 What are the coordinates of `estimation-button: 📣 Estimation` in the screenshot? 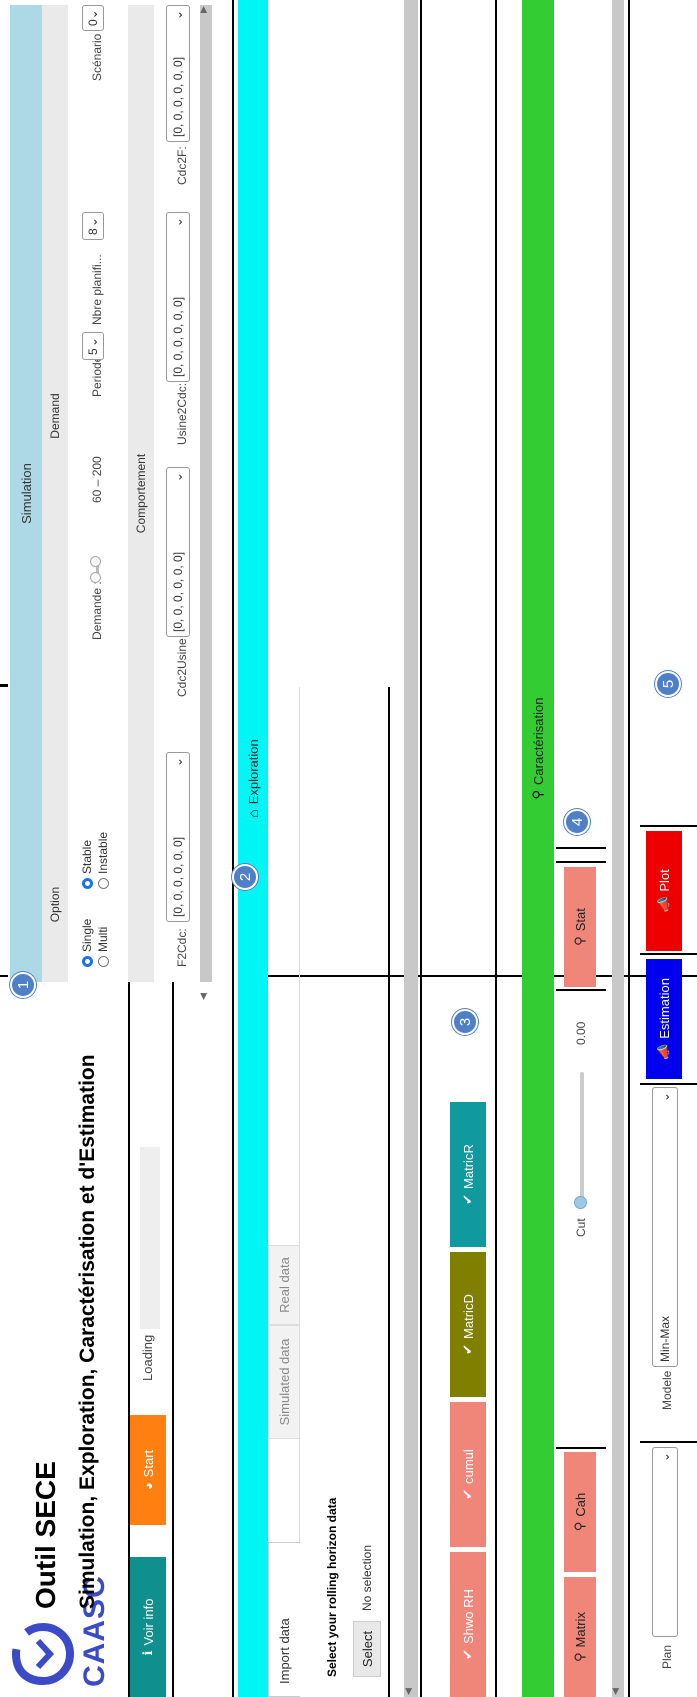 It's located at (664, 1019).